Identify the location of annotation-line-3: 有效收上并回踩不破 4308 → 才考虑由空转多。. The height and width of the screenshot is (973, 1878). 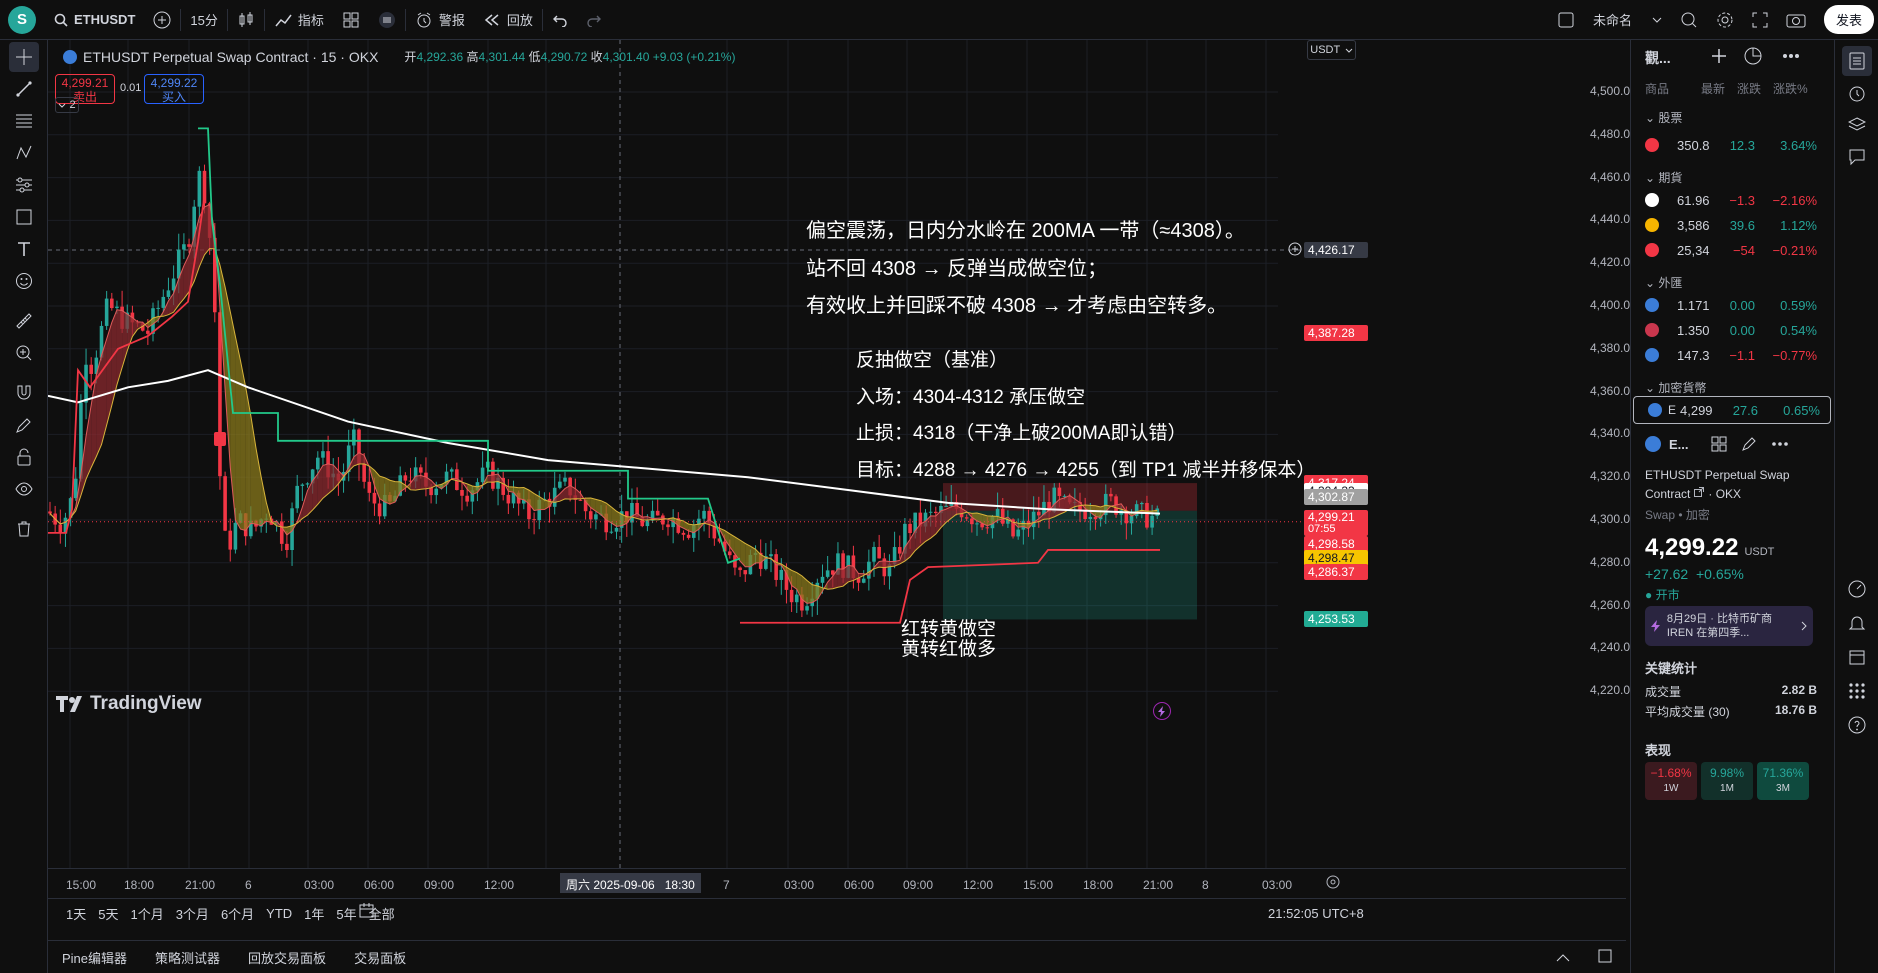
(1016, 303).